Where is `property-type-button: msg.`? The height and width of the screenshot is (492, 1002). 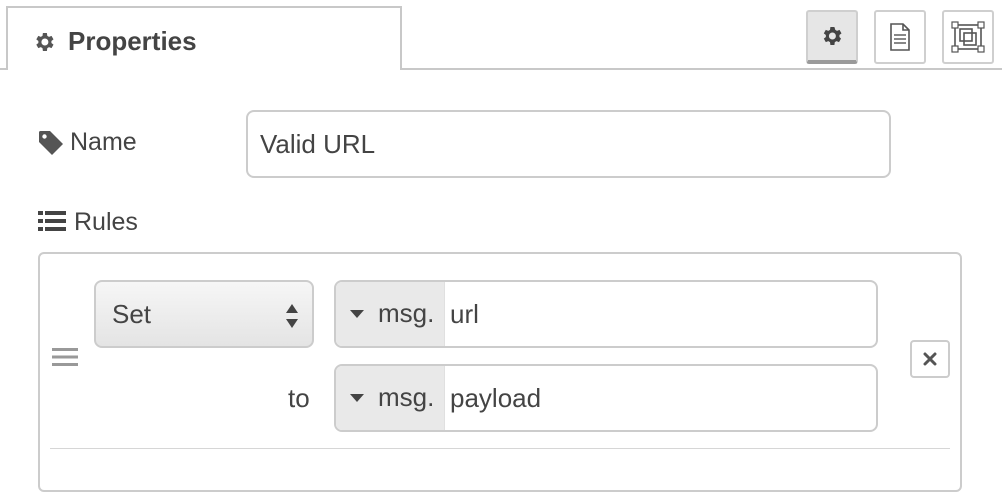
property-type-button: msg. is located at coordinates (390, 314).